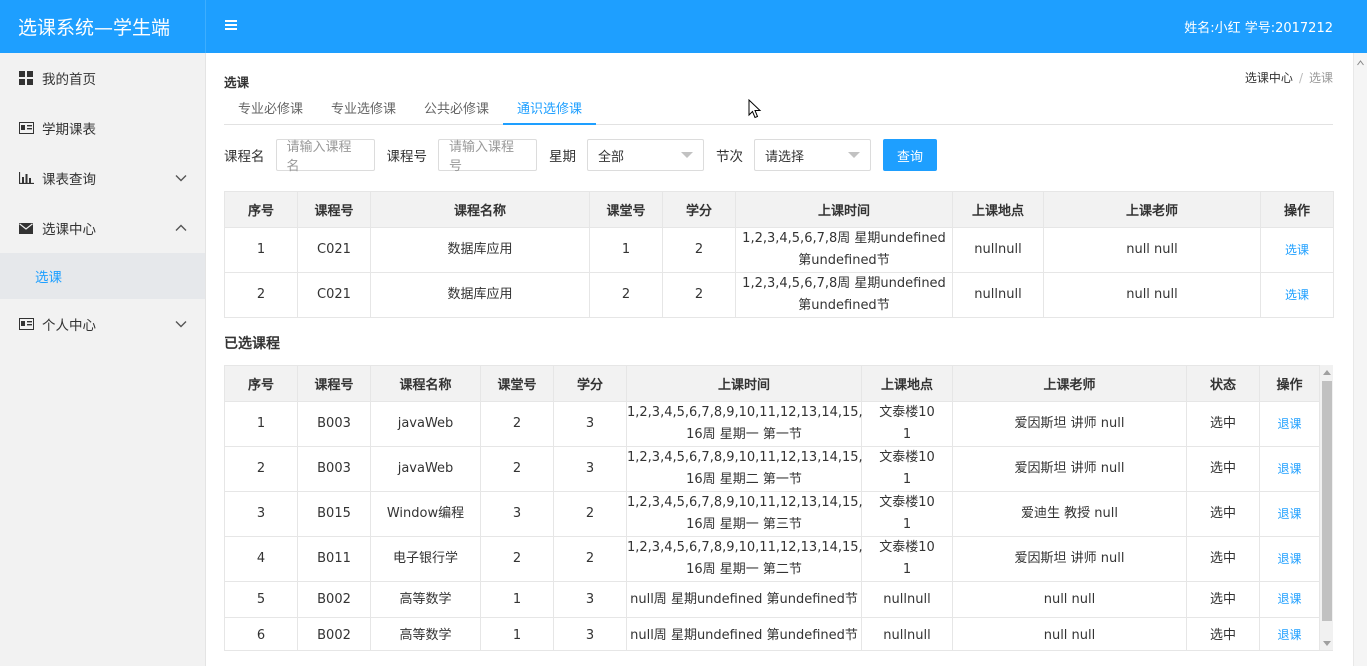  What do you see at coordinates (325, 156) in the screenshot?
I see `course-name-input: 请输入课程名` at bounding box center [325, 156].